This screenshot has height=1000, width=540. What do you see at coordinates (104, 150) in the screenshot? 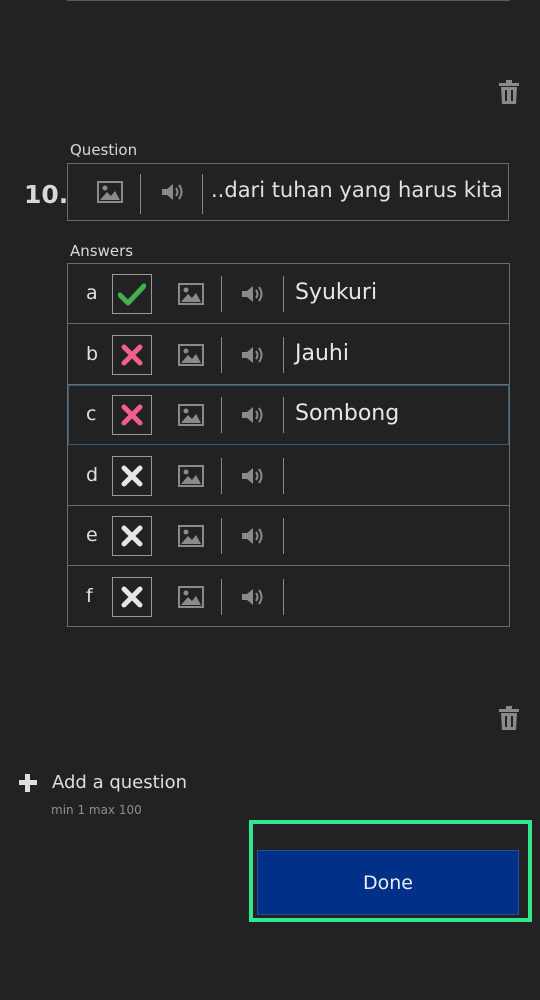
I see `question-label: Question` at bounding box center [104, 150].